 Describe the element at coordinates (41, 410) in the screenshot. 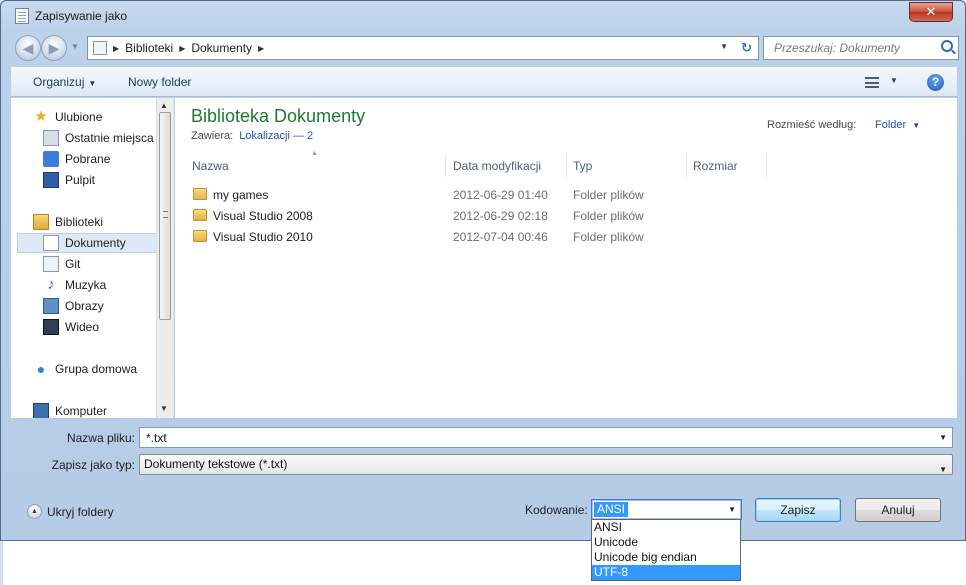

I see `computer-icon` at that location.